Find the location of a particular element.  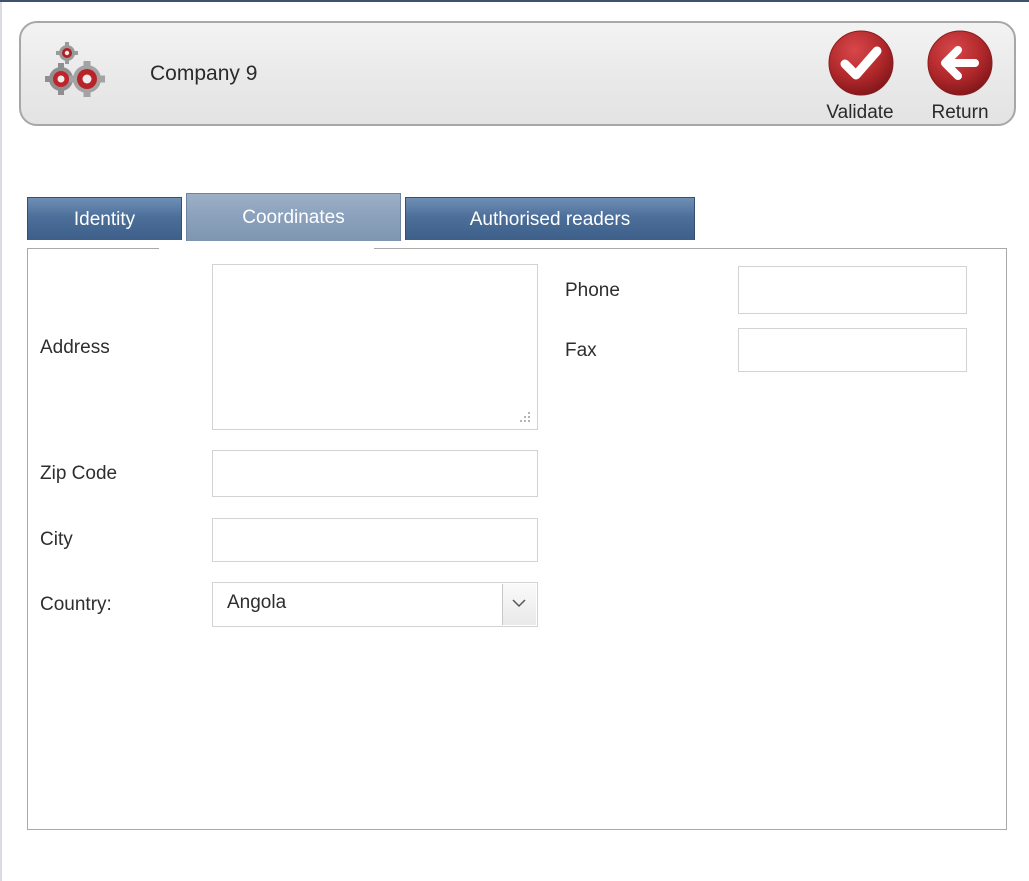

arrow-left-circle-icon is located at coordinates (960, 63).